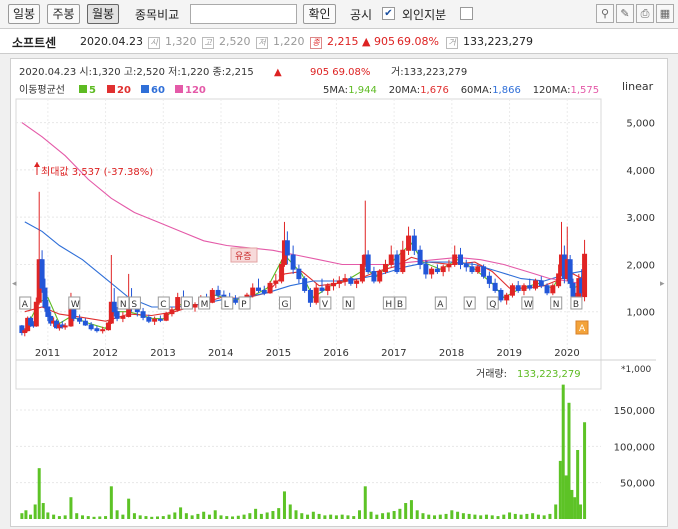 This screenshot has height=529, width=678. What do you see at coordinates (105, 353) in the screenshot?
I see `x-tick-label: 2012` at bounding box center [105, 353].